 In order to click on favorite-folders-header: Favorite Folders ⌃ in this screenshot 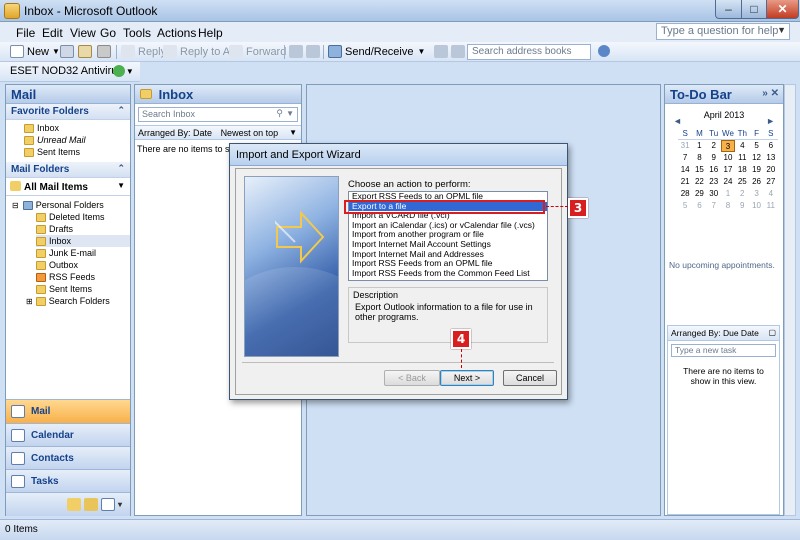, I will do `click(68, 112)`.